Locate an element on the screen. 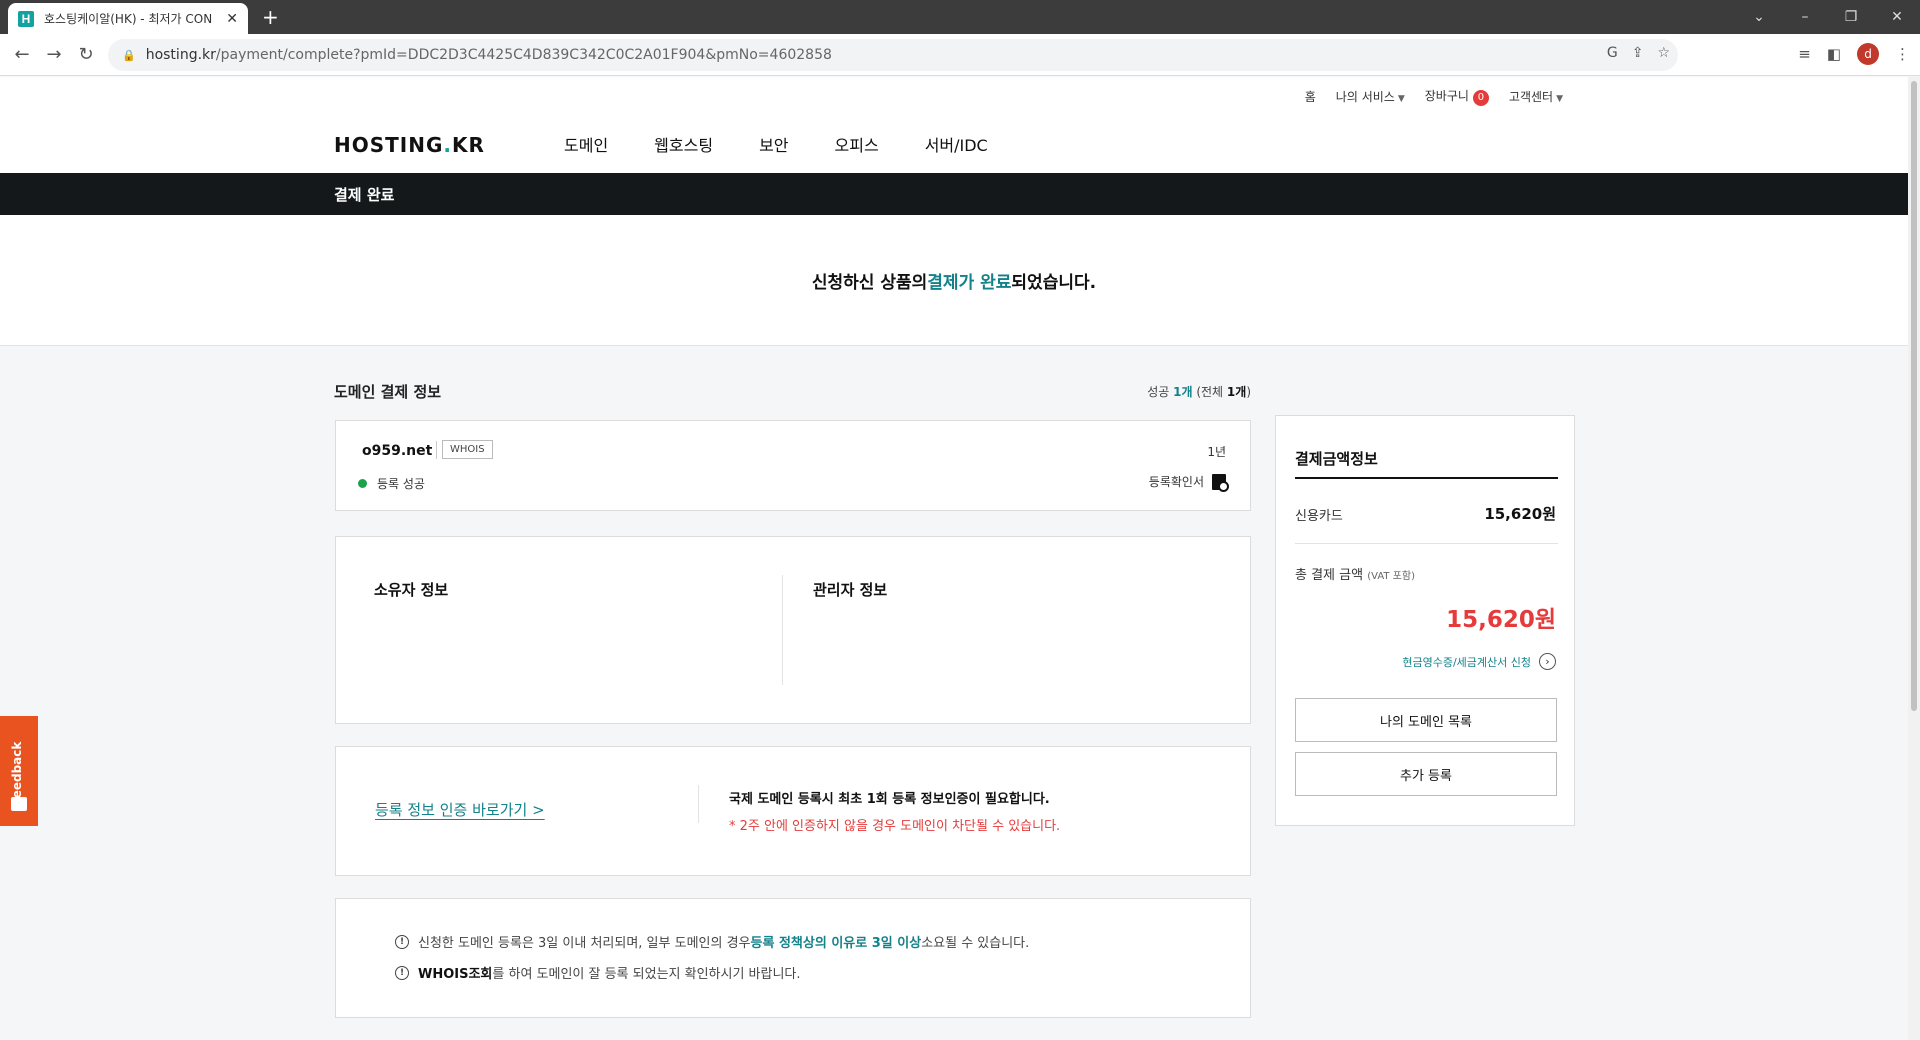 This screenshot has width=1920, height=1040. utility-nav: 홈 나의 서비스 ▼ 장바구니 0 고객센터 ▼ is located at coordinates (1434, 96).